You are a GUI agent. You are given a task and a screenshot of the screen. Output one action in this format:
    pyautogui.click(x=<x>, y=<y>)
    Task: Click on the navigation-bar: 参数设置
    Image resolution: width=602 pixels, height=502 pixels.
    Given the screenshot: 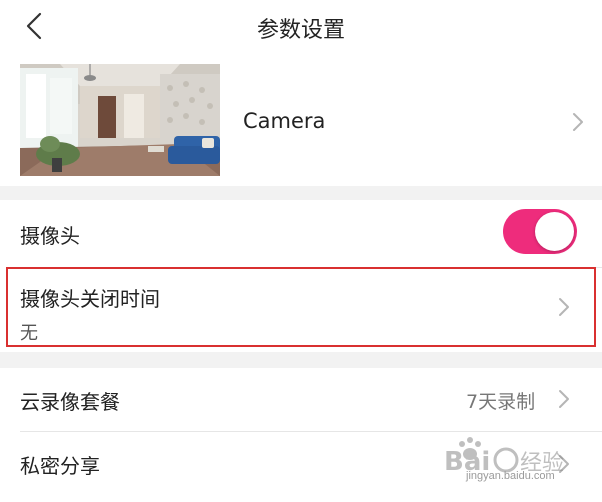 What is the action you would take?
    pyautogui.click(x=301, y=26)
    